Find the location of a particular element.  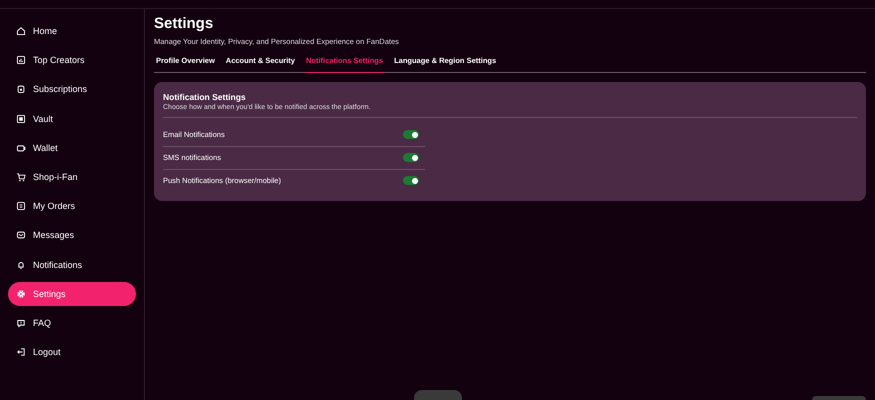

sidebar-item: Notifications is located at coordinates (72, 264).